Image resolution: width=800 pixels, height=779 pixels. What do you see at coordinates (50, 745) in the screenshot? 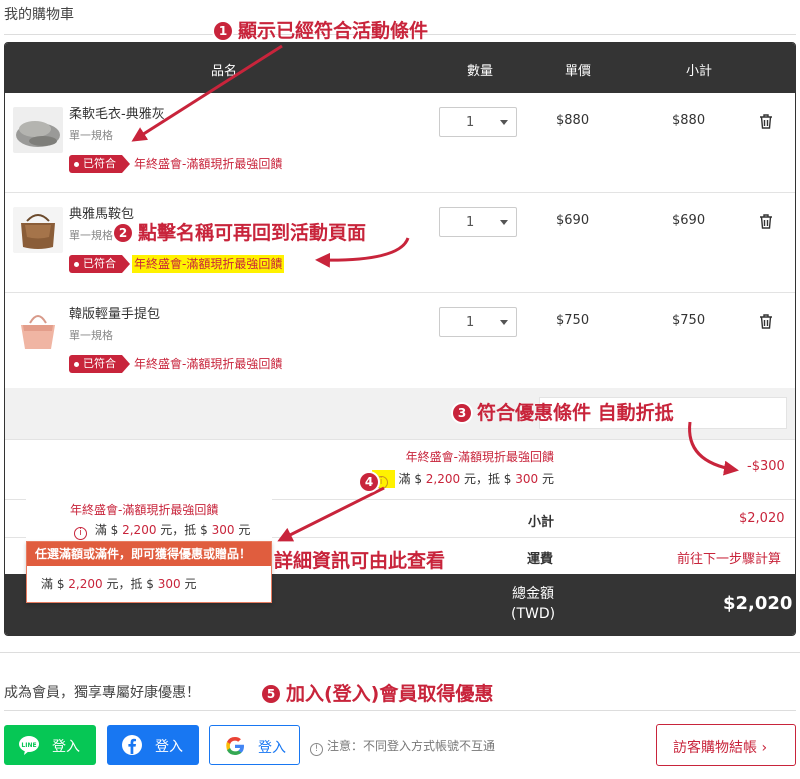
I see `line-login-button: LINE 登入` at bounding box center [50, 745].